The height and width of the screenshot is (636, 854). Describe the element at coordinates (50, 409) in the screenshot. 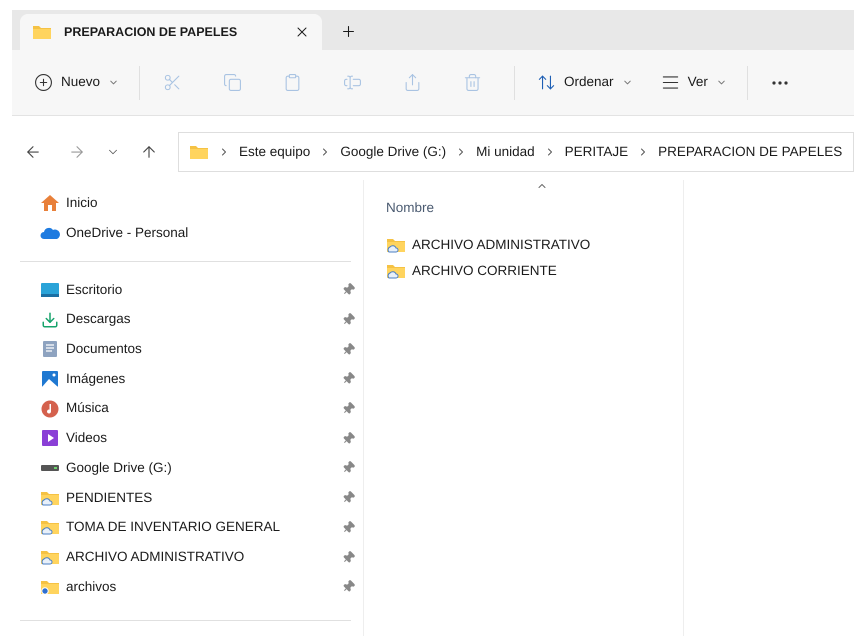

I see `music-note-icon` at that location.